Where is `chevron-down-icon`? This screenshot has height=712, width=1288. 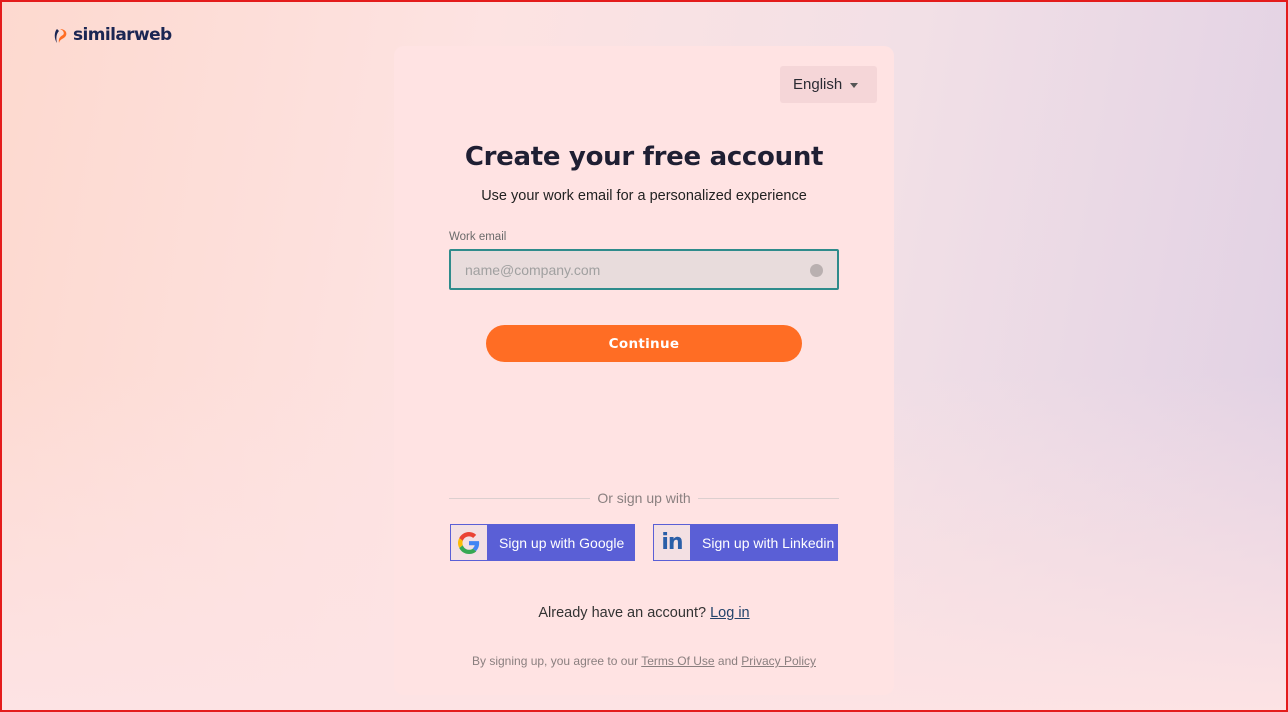 chevron-down-icon is located at coordinates (854, 85).